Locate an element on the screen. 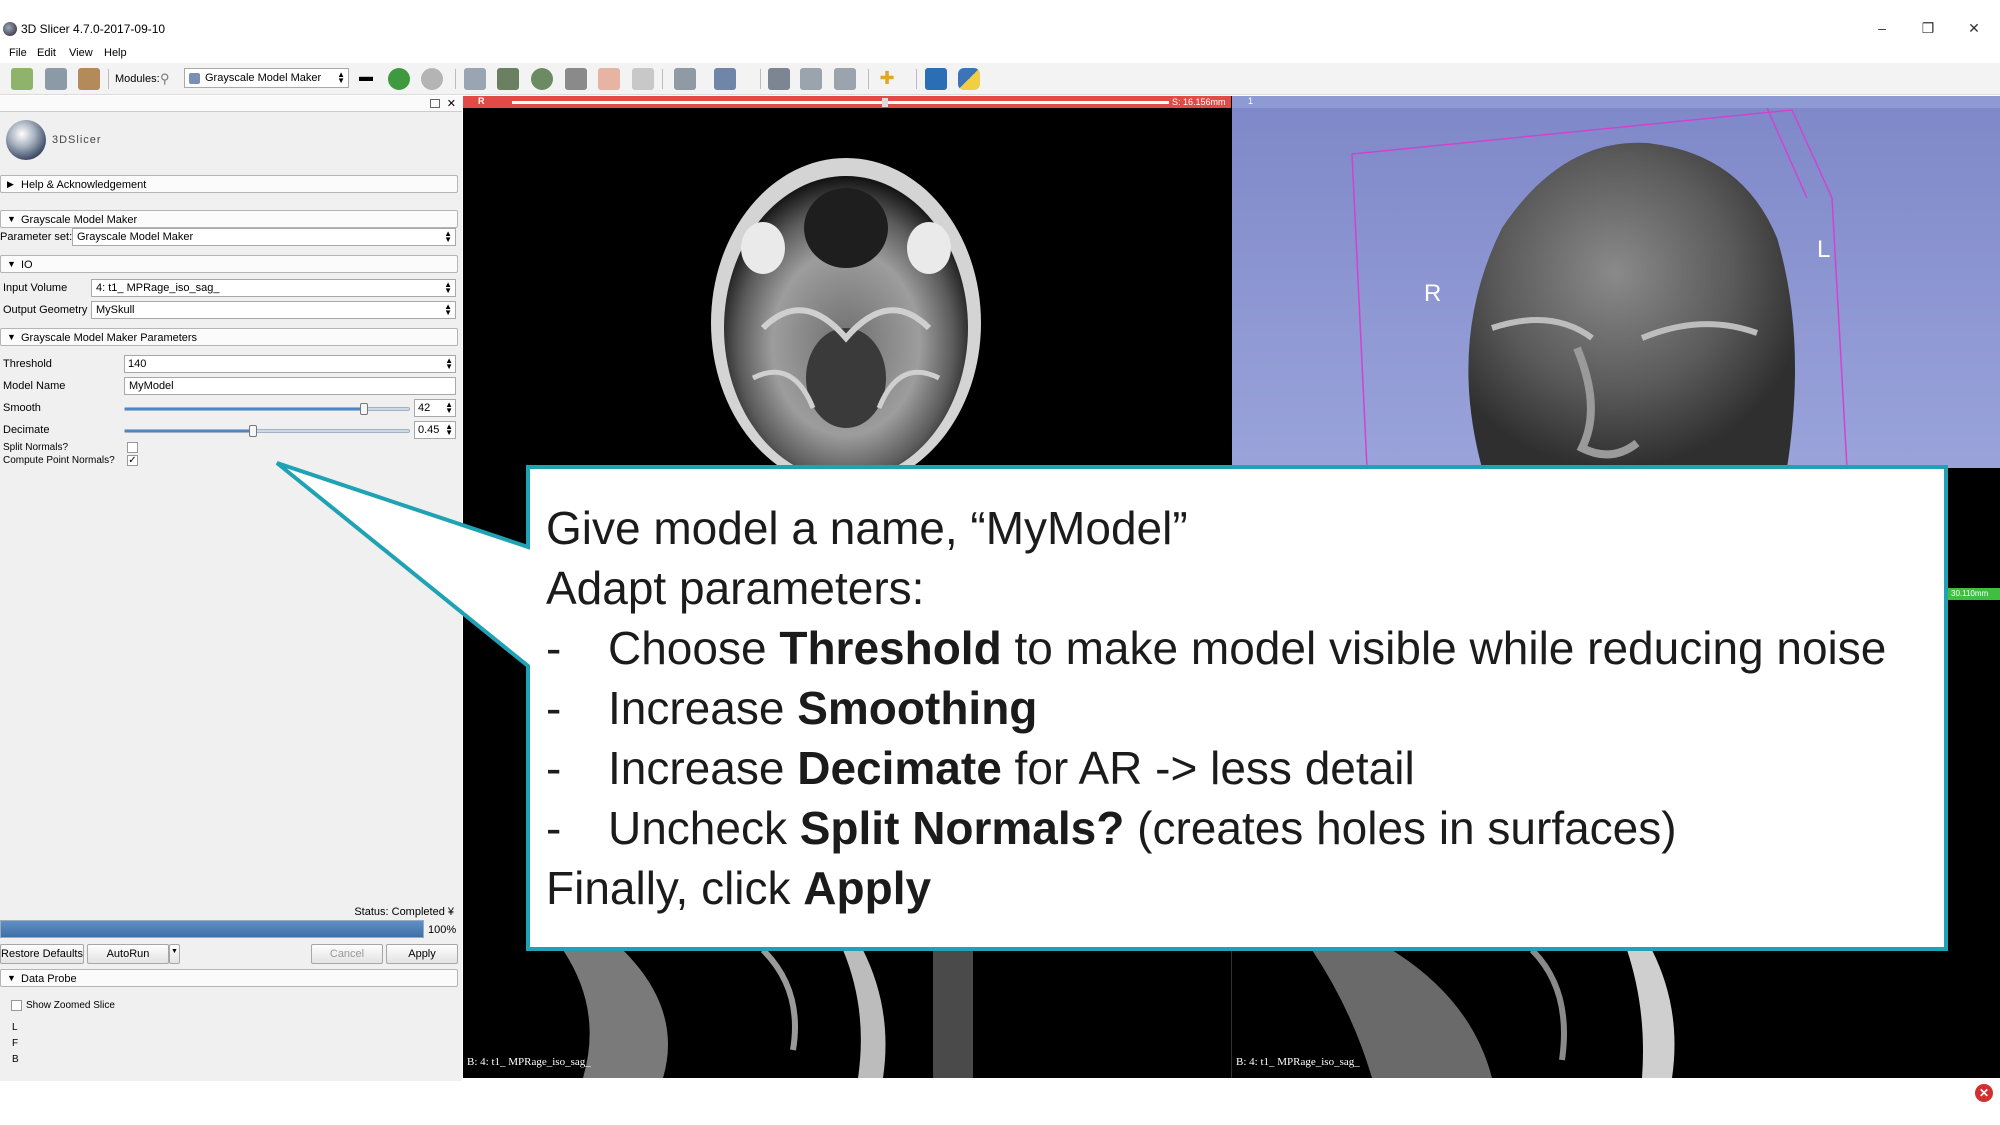 This screenshot has width=2000, height=1125. models-icon is located at coordinates (542, 79).